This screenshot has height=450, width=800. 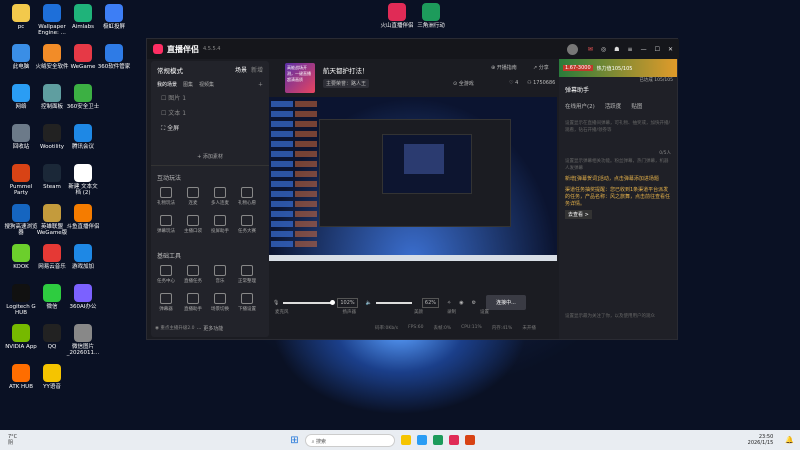 I want to click on desktop-icon: NVIDIA App, so click(x=21, y=337).